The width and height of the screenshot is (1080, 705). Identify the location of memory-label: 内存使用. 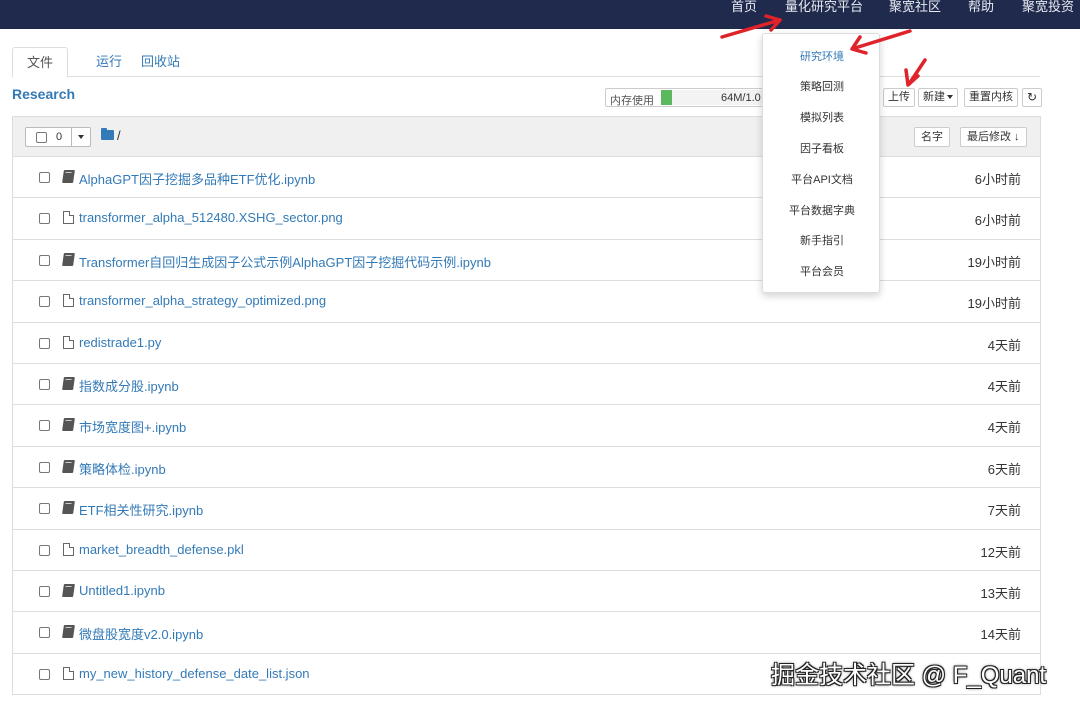
(632, 101).